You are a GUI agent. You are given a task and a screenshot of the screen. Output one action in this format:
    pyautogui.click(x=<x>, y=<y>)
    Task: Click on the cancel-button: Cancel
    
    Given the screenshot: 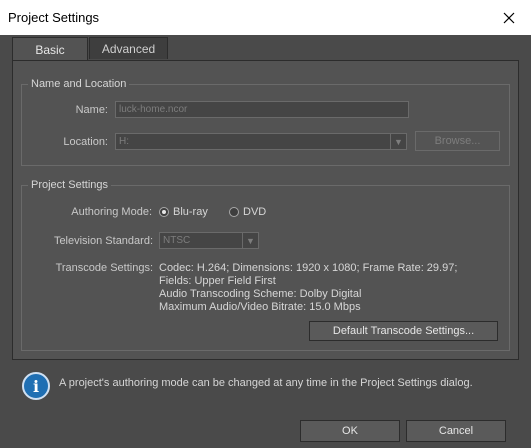 What is the action you would take?
    pyautogui.click(x=456, y=431)
    